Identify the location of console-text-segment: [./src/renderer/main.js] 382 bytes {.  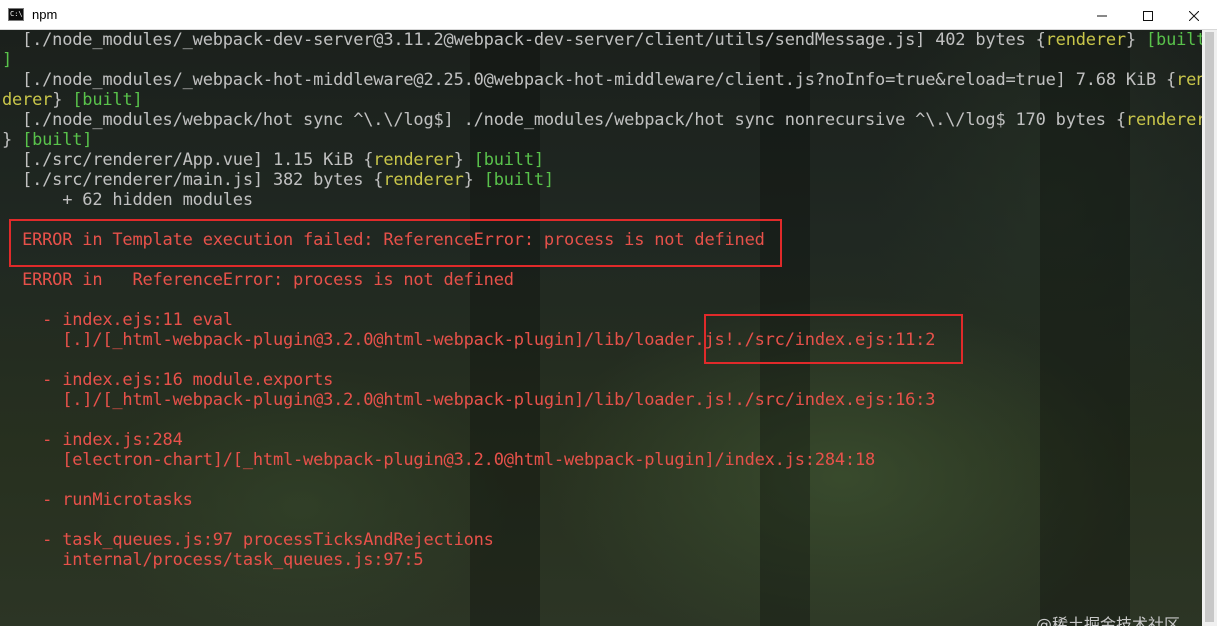
(193, 180).